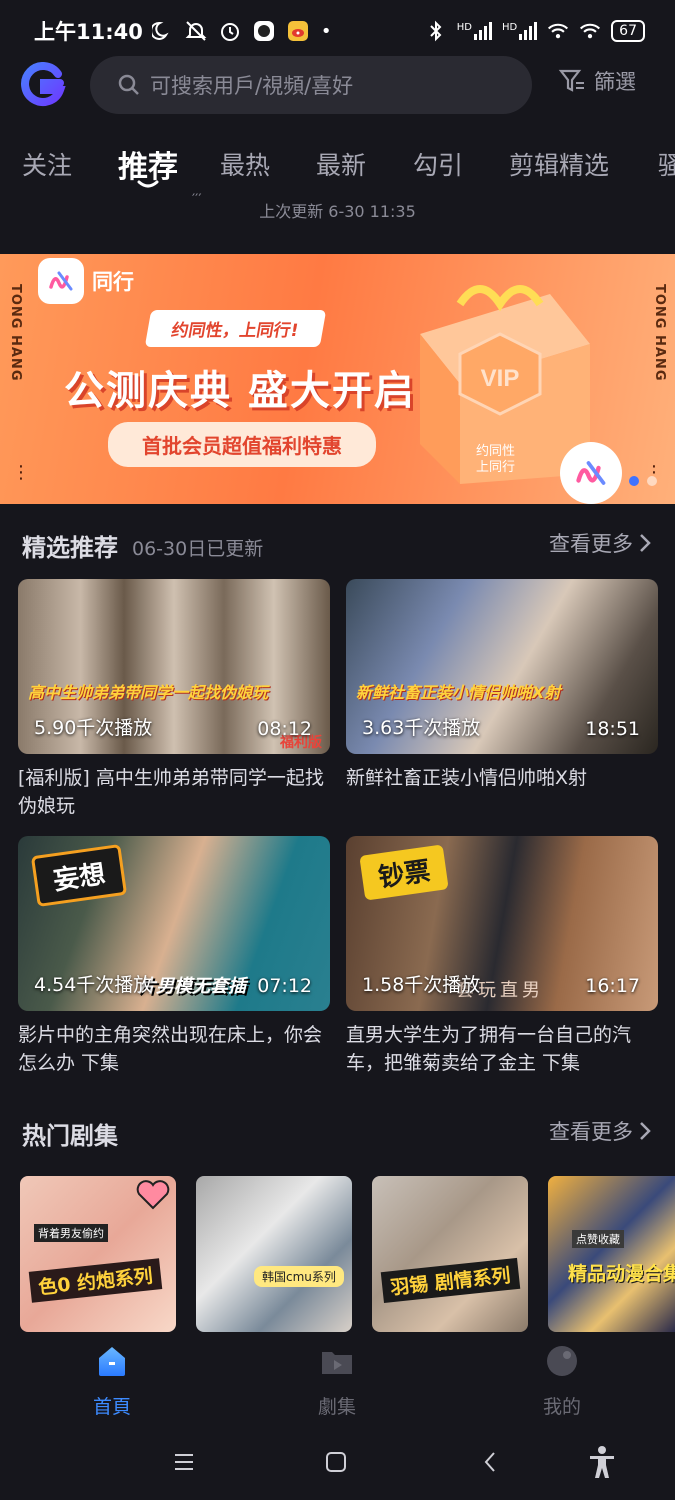 The height and width of the screenshot is (1500, 675). I want to click on banner-corner-text: 约同性 上同行, so click(496, 459).